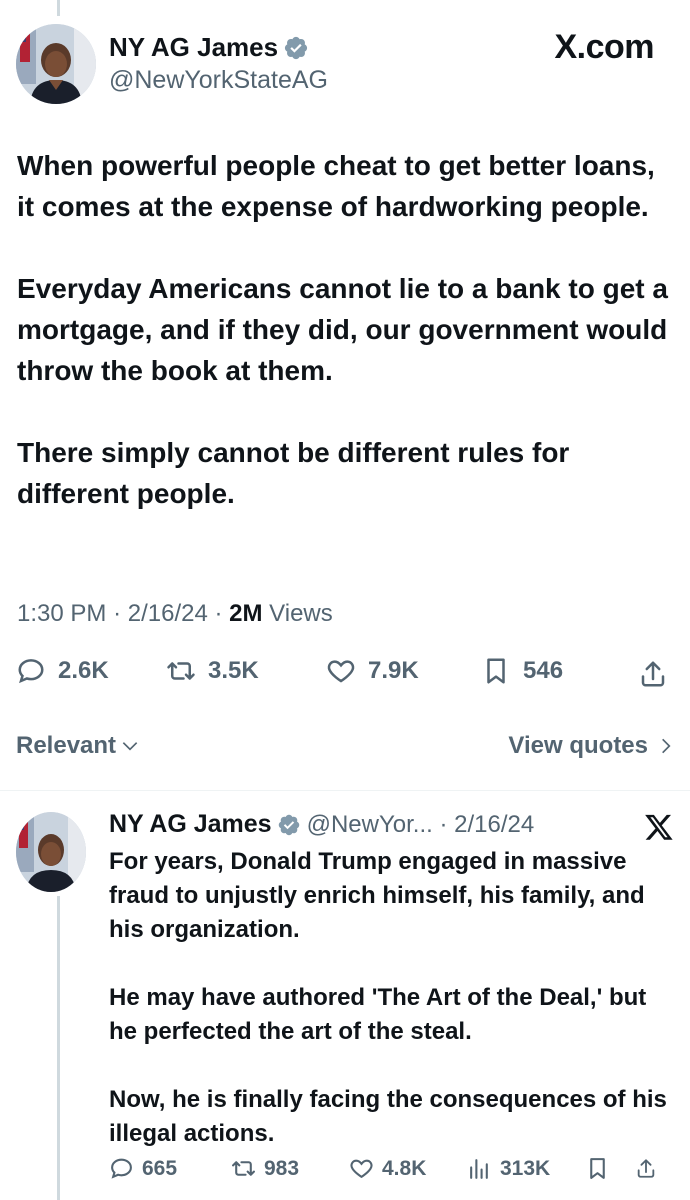  What do you see at coordinates (301, 613) in the screenshot?
I see `views-label: Views` at bounding box center [301, 613].